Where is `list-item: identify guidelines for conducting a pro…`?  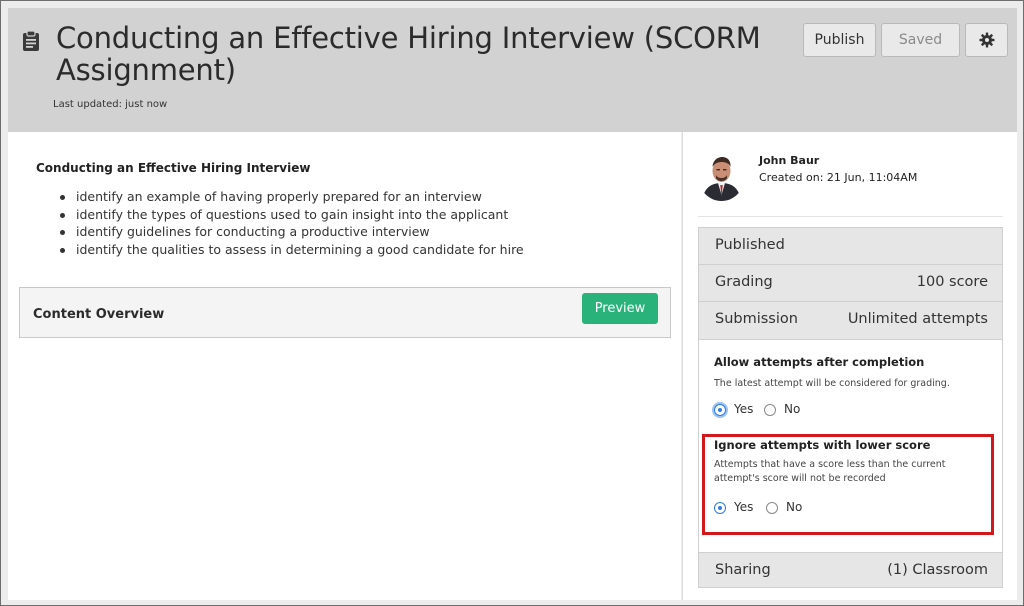
list-item: identify guidelines for conducting a pro… is located at coordinates (291, 232).